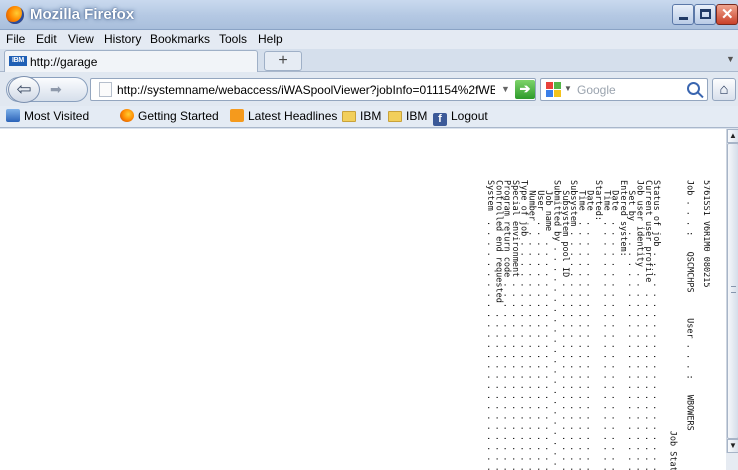 Image resolution: width=738 pixels, height=470 pixels. I want to click on search-bar: ▼ Google, so click(624, 89).